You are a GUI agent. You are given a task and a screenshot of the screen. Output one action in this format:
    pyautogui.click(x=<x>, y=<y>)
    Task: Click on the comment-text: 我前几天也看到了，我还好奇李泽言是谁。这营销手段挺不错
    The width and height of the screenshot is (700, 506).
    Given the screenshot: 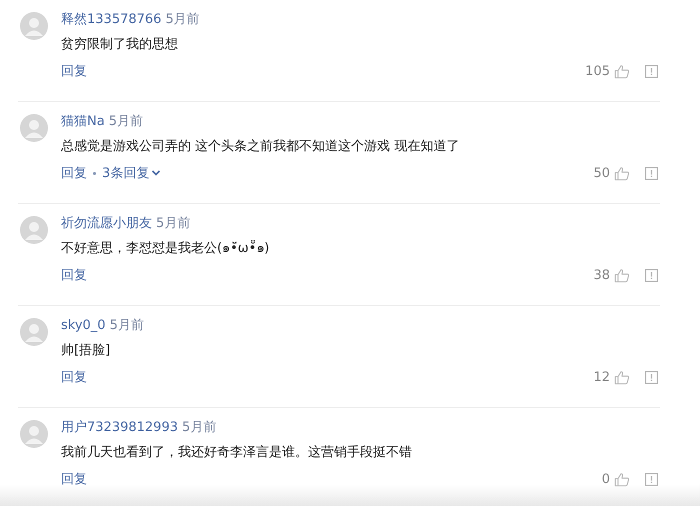 What is the action you would take?
    pyautogui.click(x=237, y=453)
    